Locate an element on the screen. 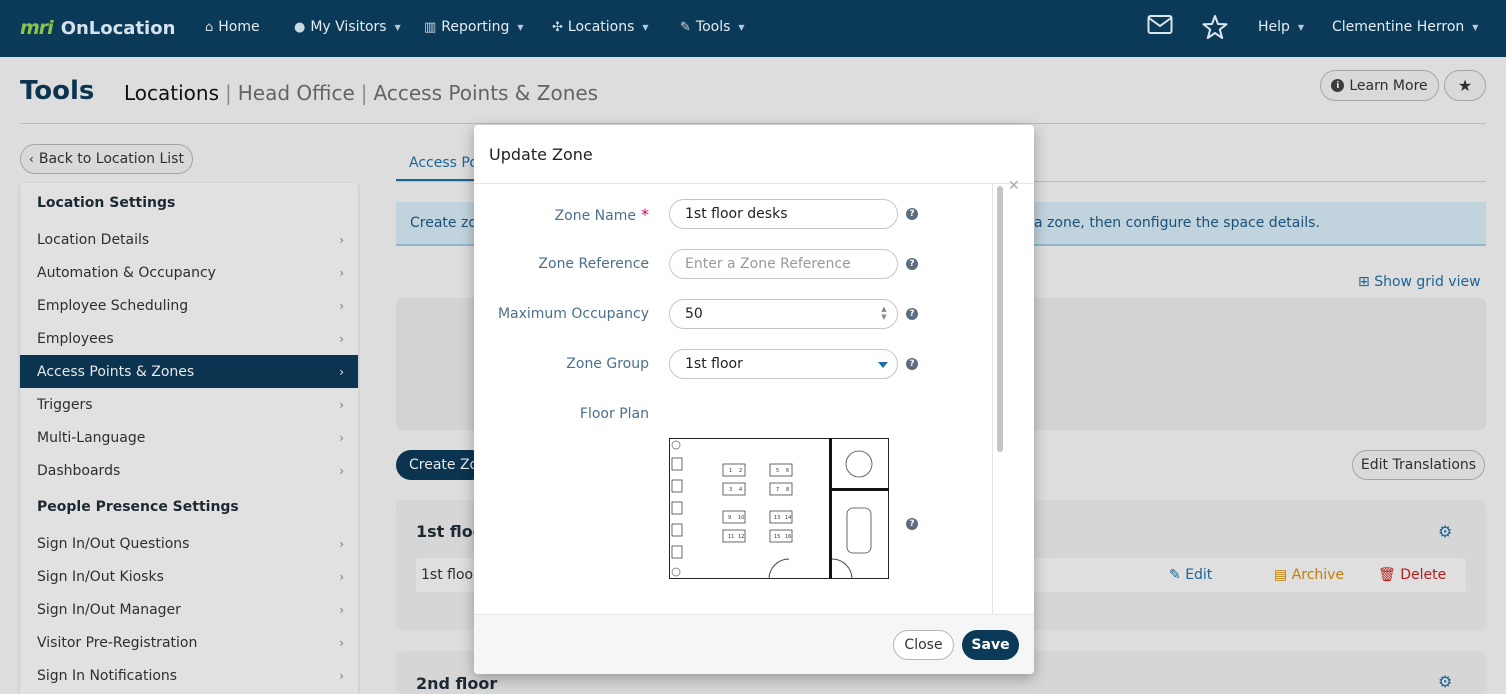 Image resolution: width=1506 pixels, height=694 pixels. info-banner-text-left: Create zo is located at coordinates (443, 223).